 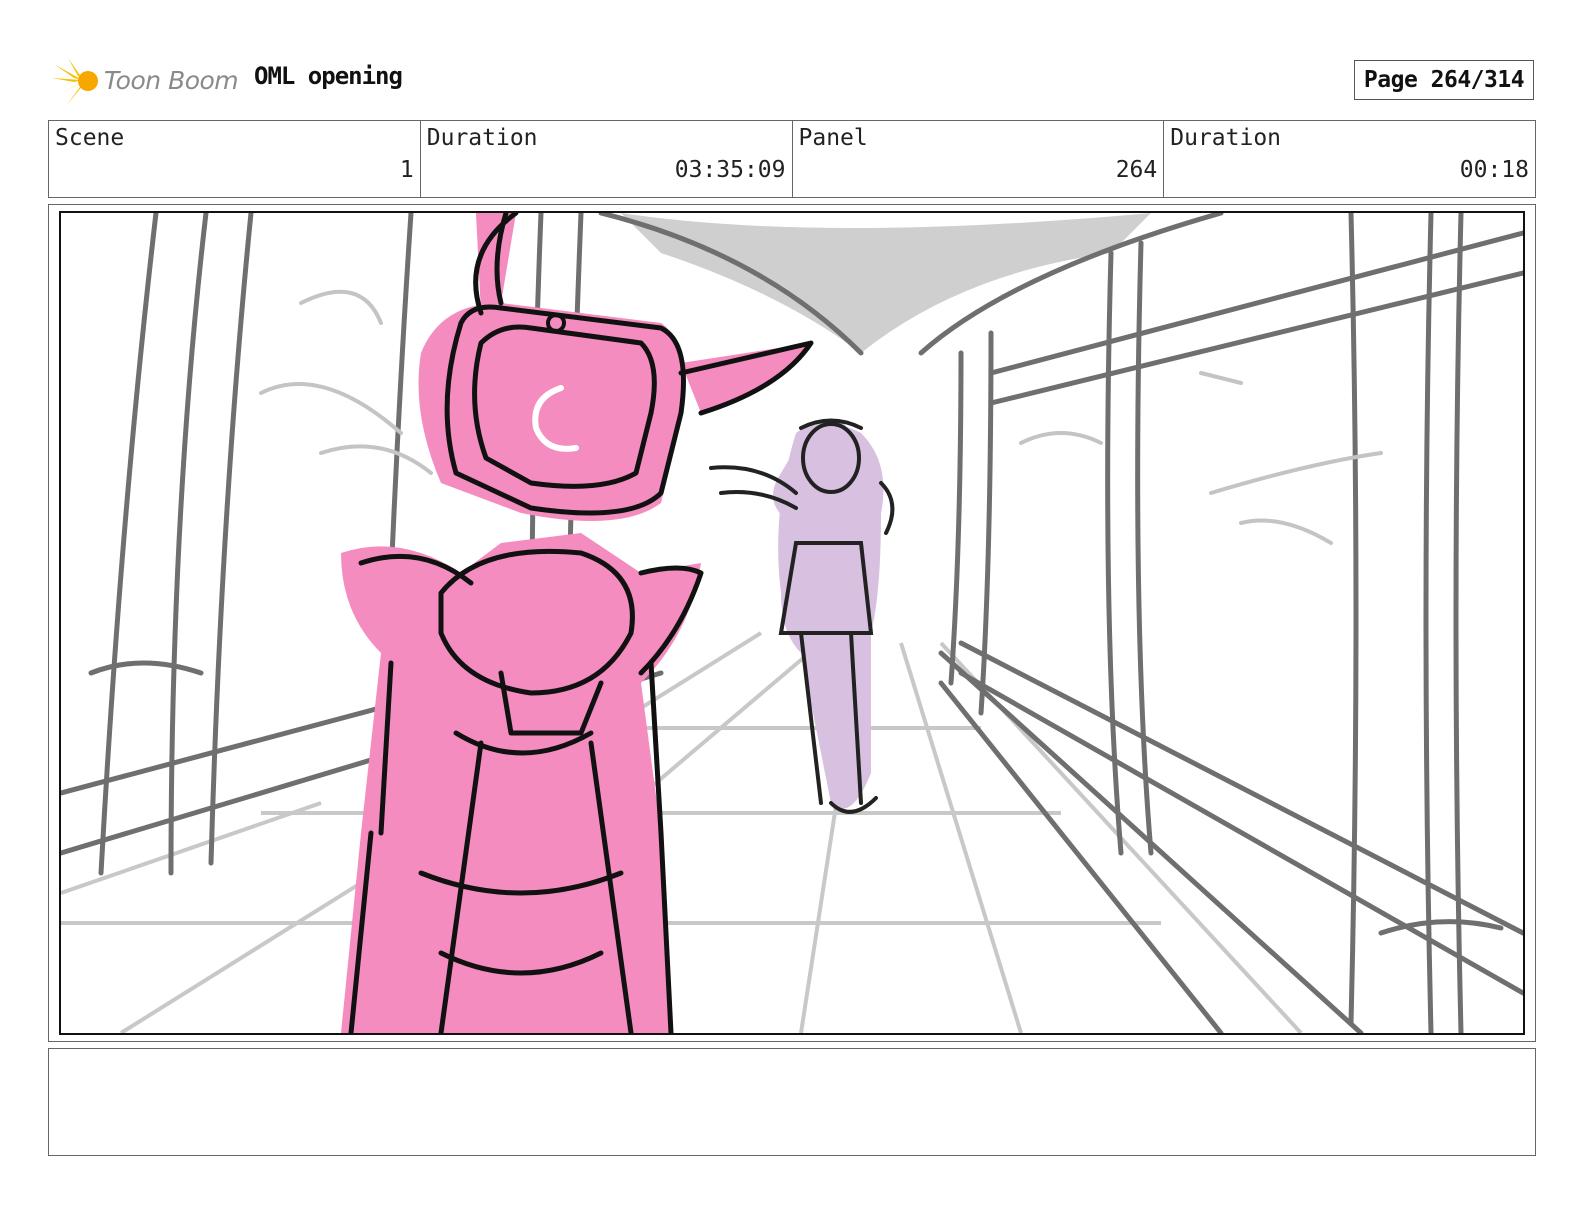 I want to click on duration-value: 03:35:09, so click(x=730, y=170).